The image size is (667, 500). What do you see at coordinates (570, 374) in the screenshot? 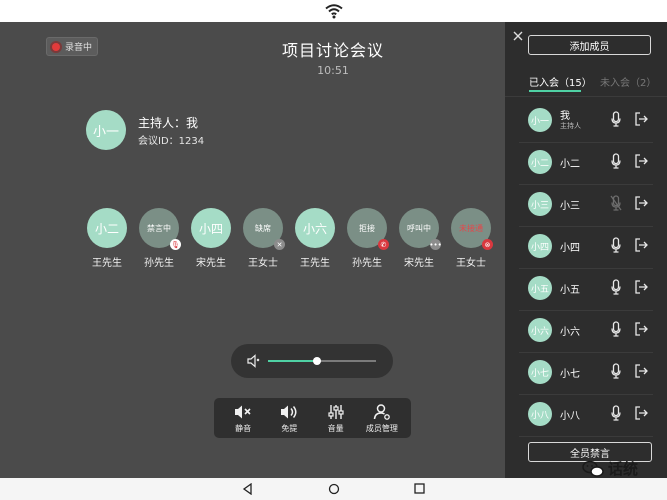
I see `member-name: 小七` at bounding box center [570, 374].